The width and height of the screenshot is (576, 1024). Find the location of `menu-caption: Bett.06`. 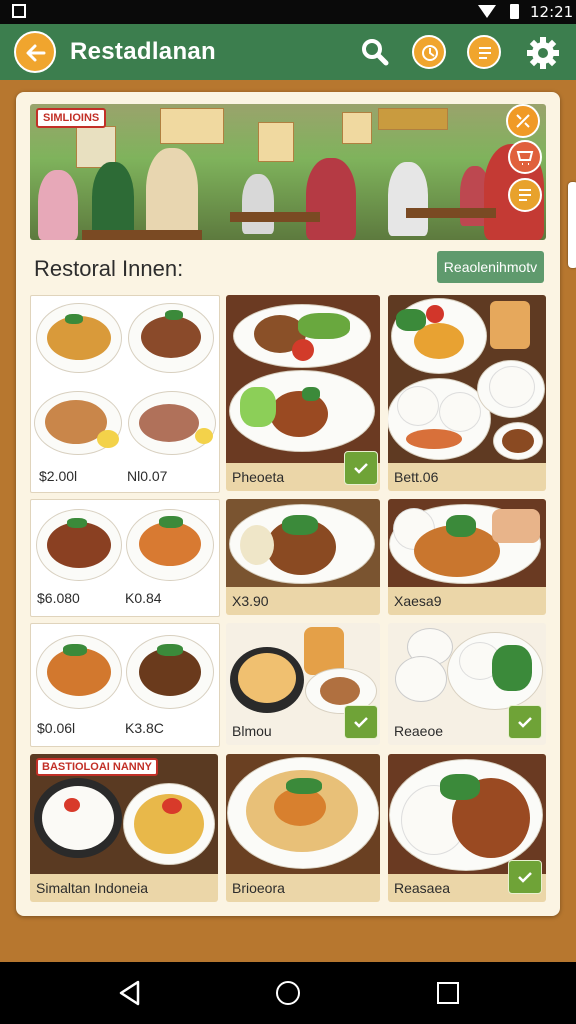

menu-caption: Bett.06 is located at coordinates (416, 477).